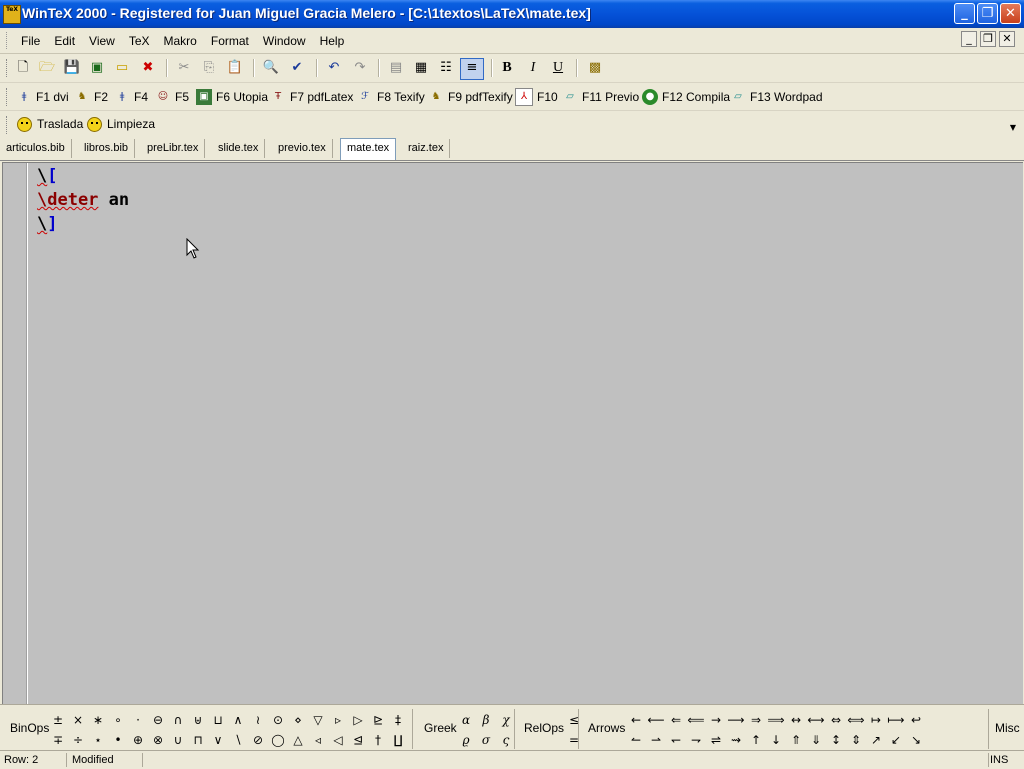 The image size is (1024, 769). What do you see at coordinates (178, 740) in the screenshot?
I see `binops-symbol-button: ∪` at bounding box center [178, 740].